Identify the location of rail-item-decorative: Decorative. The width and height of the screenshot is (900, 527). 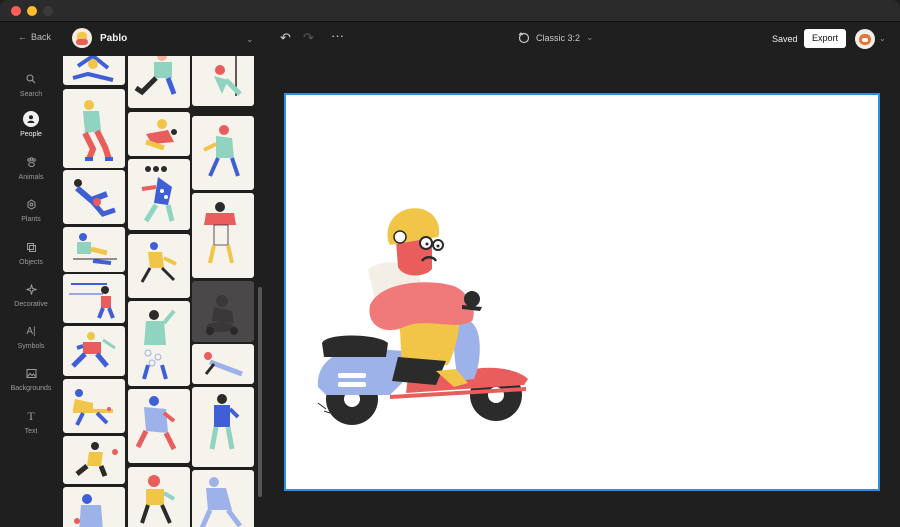
(31, 299).